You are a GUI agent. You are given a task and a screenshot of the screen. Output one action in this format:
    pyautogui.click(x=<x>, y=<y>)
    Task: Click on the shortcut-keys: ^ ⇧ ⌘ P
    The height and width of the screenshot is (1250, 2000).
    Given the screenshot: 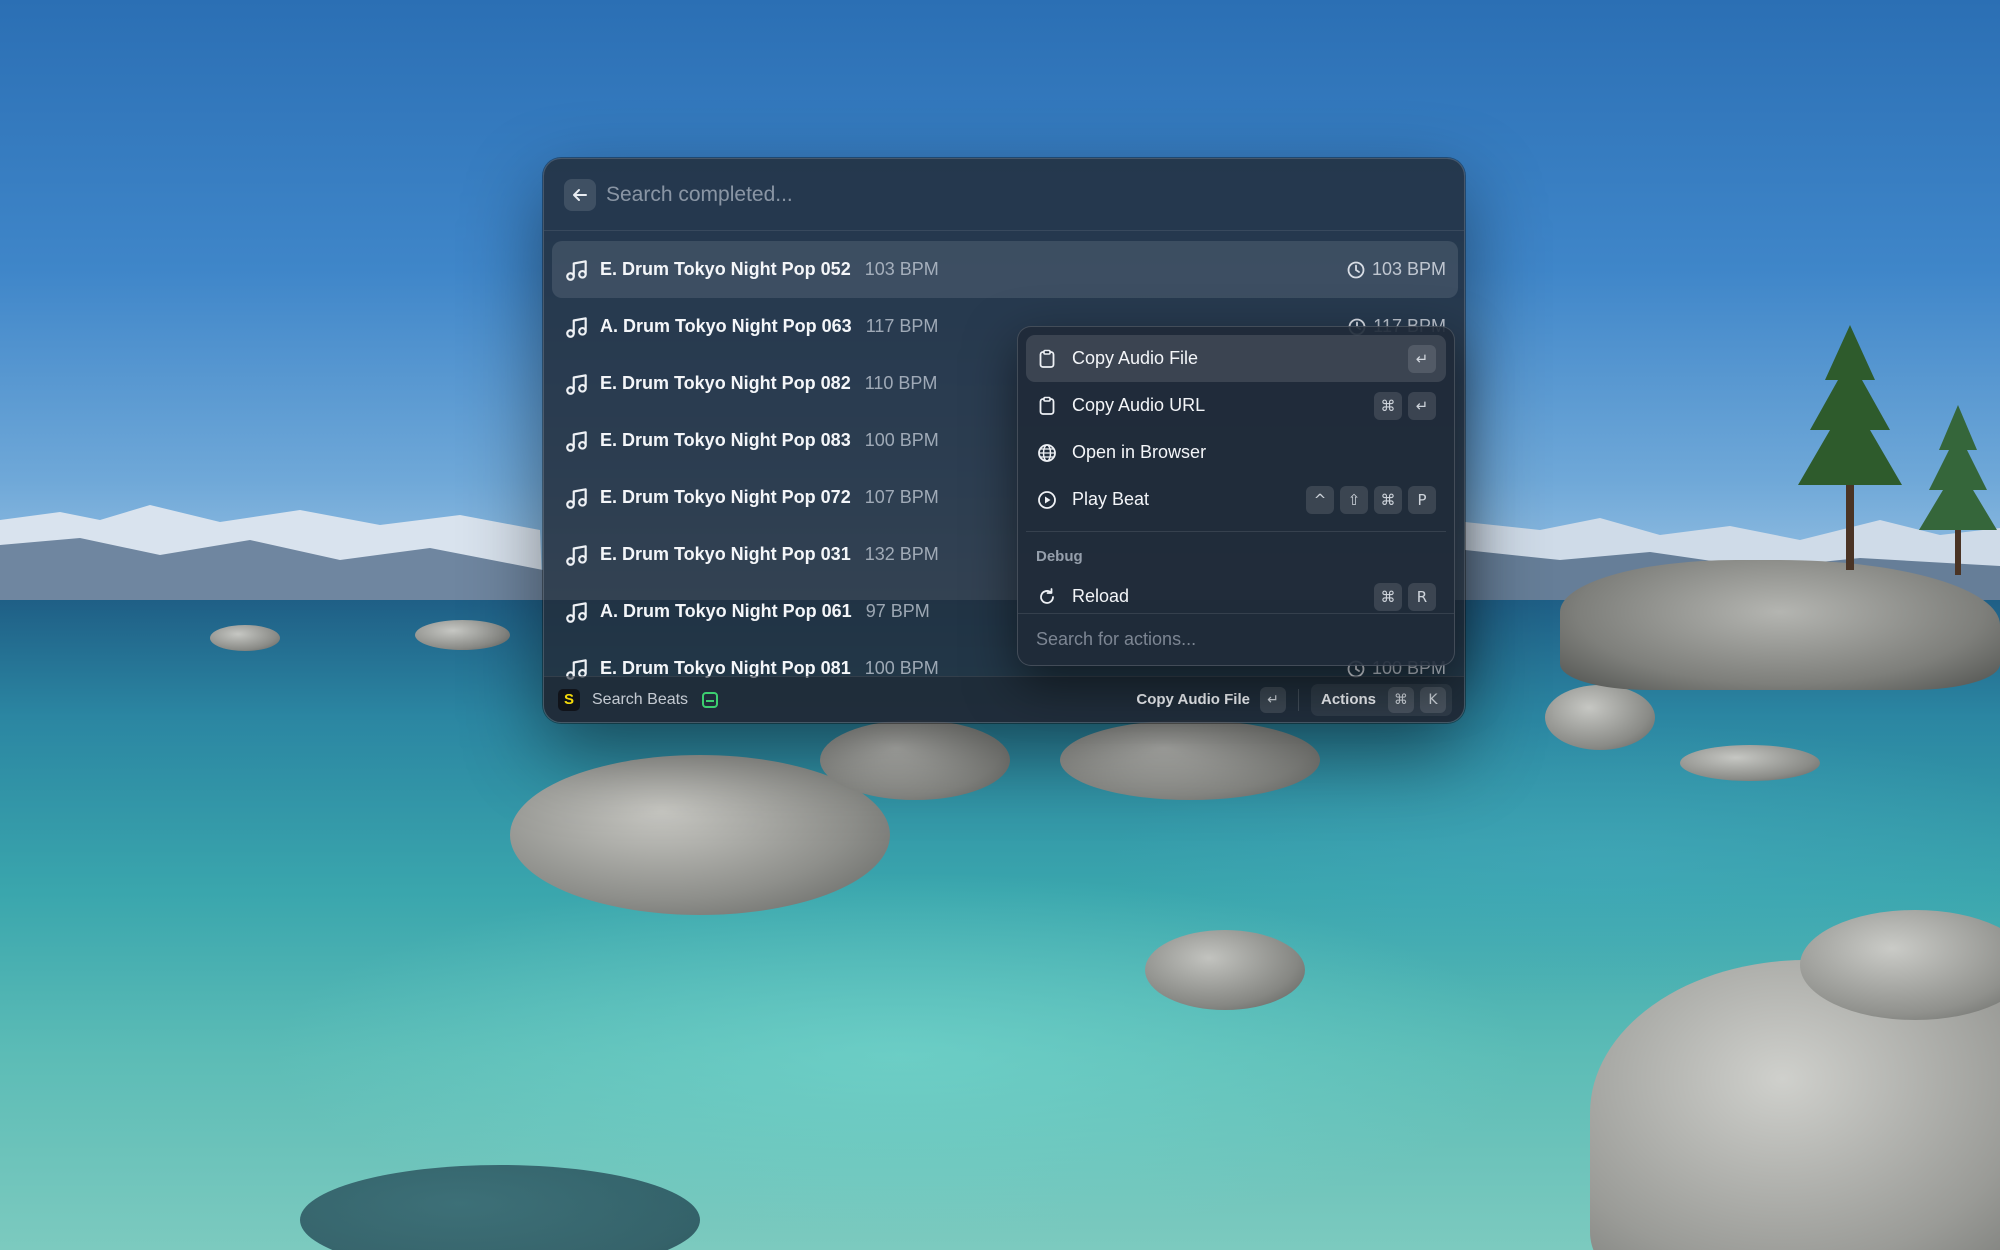 What is the action you would take?
    pyautogui.click(x=1371, y=499)
    